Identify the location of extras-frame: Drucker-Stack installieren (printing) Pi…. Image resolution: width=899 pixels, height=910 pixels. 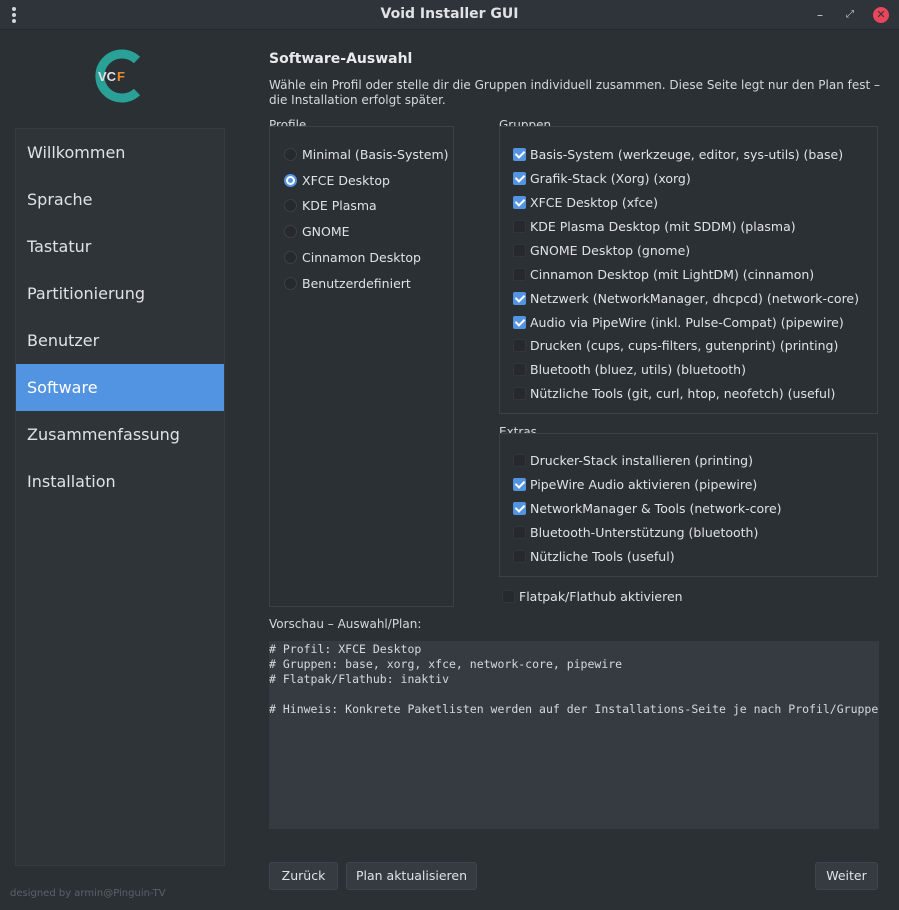
(688, 505).